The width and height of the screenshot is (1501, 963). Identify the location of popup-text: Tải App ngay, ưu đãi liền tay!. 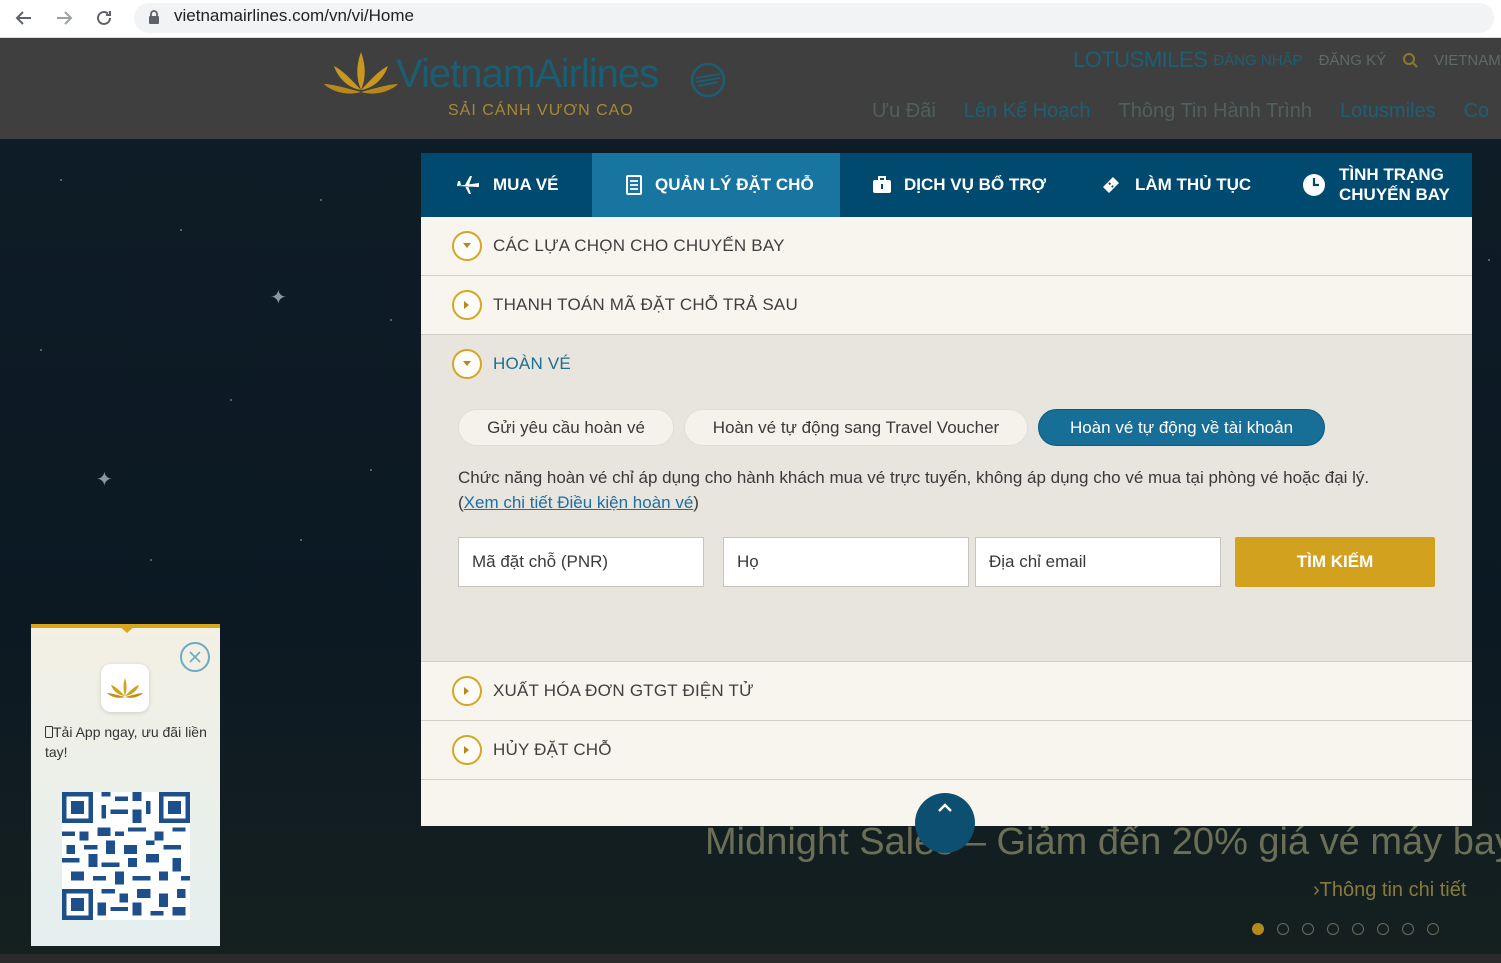
(130, 742).